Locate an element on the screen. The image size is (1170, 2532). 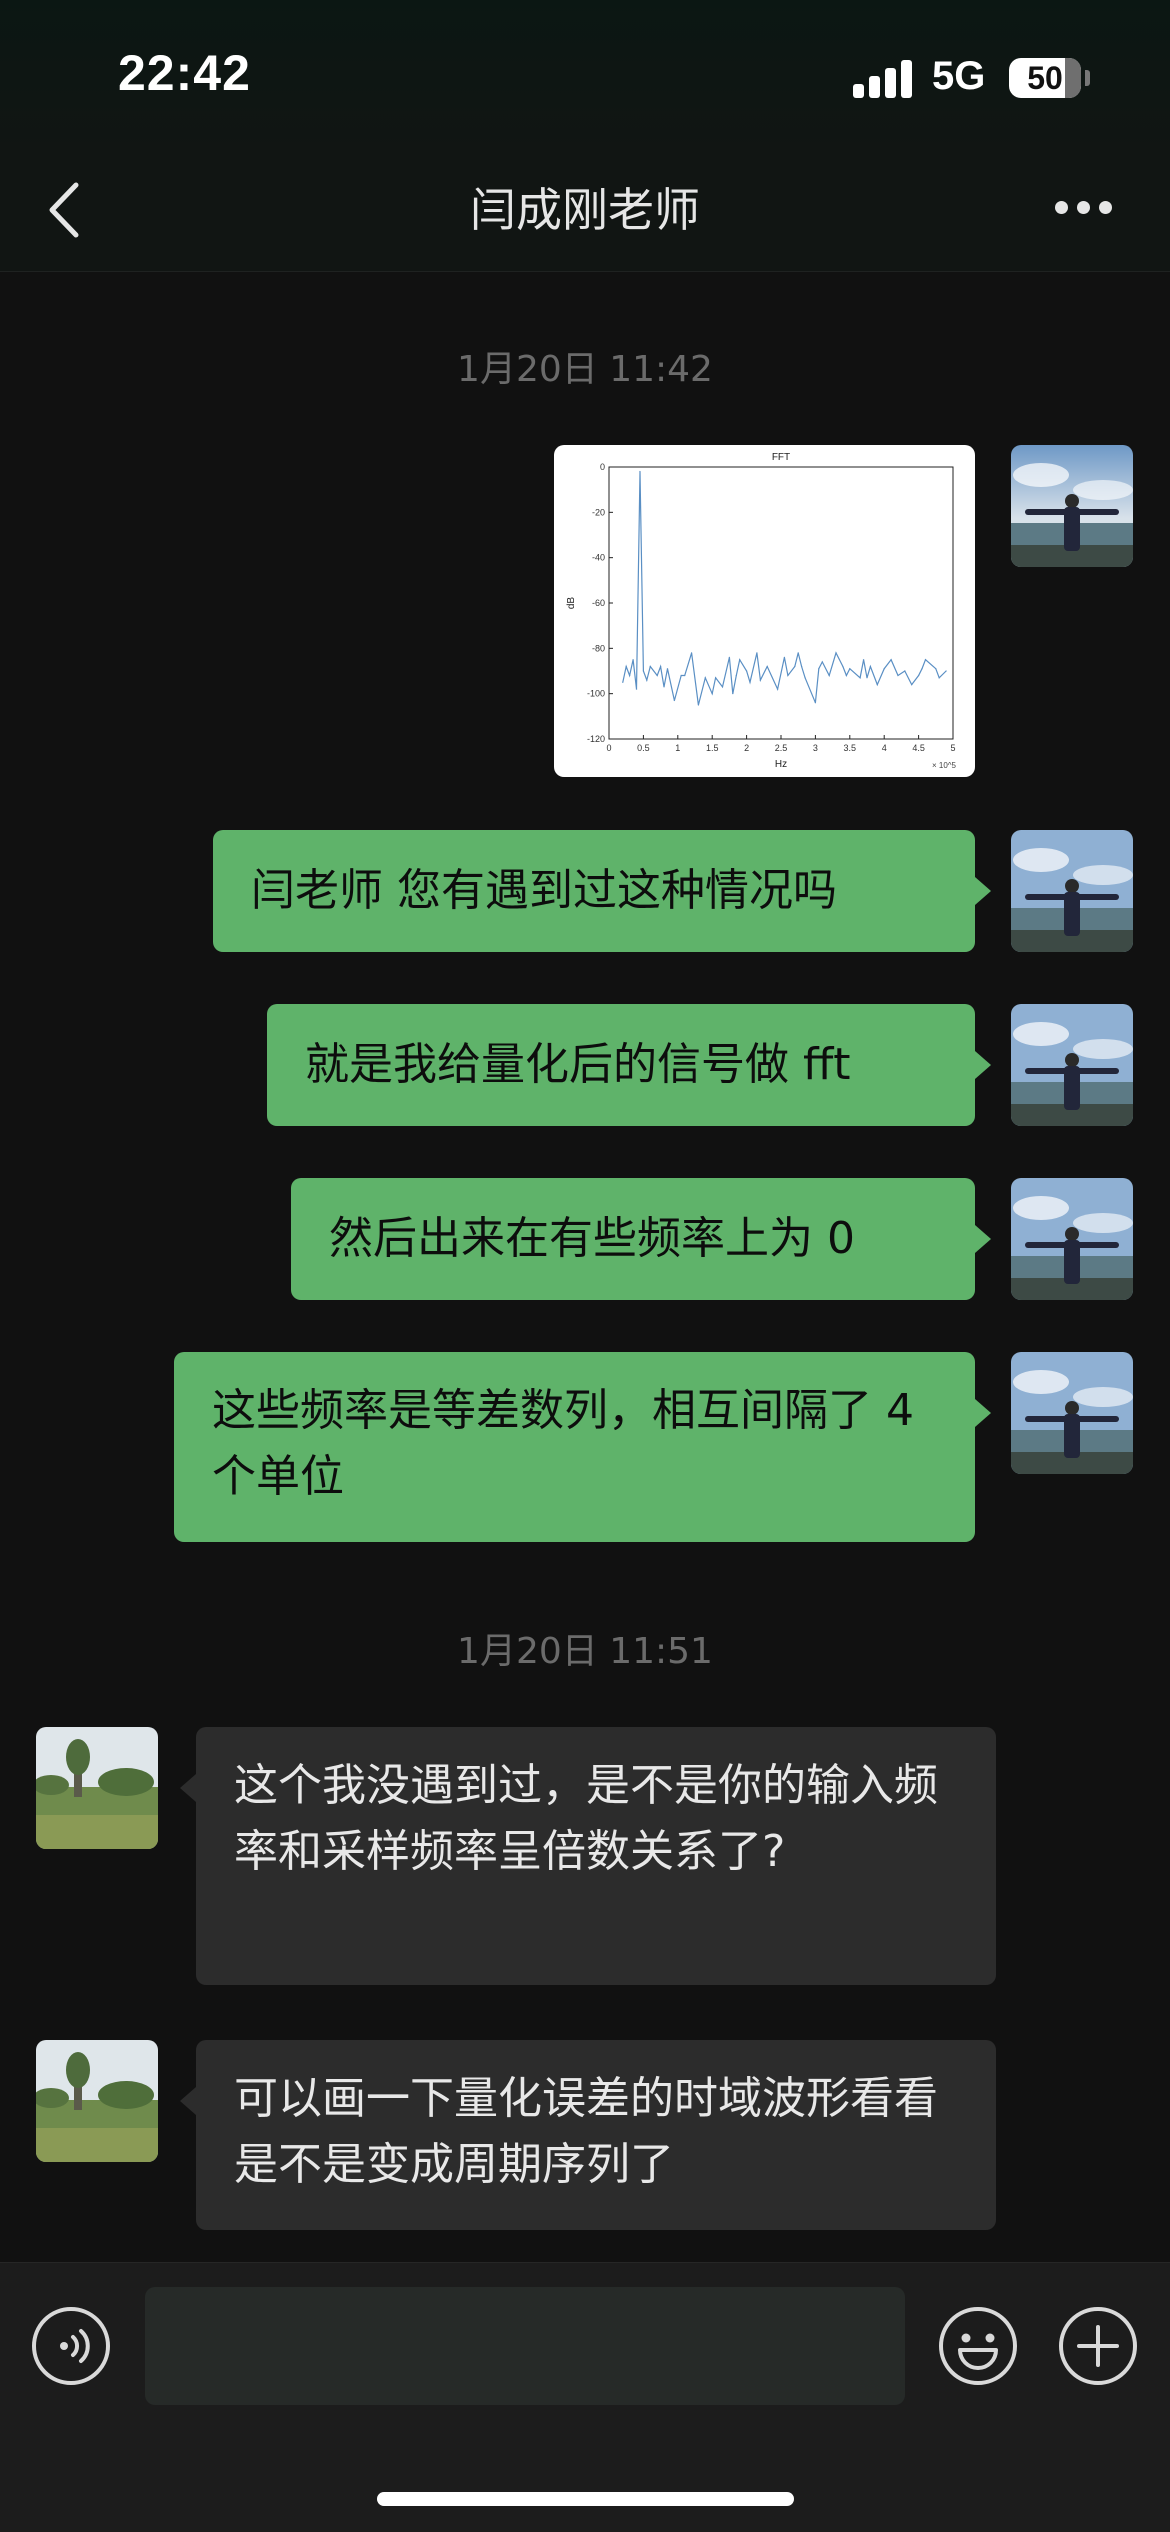
message-bubble-sent: 这些频率是等差数列，相互间隔了 4 个单位 is located at coordinates (574, 1447).